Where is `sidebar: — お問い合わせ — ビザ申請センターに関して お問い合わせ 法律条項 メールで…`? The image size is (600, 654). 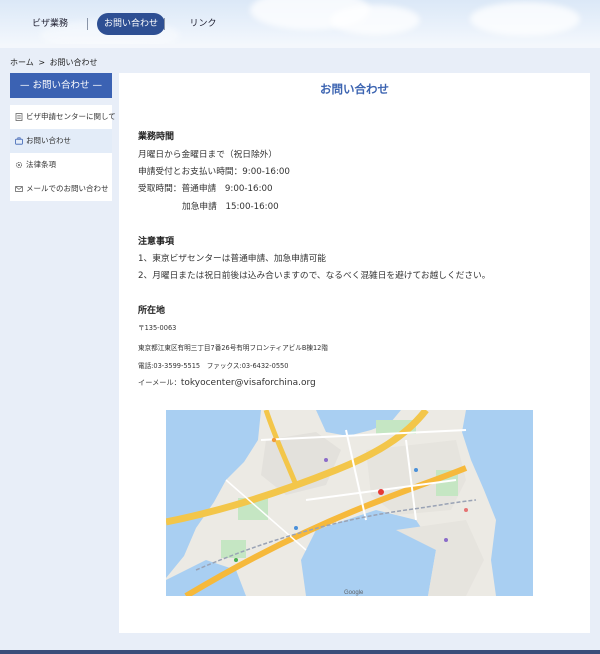 sidebar: — お問い合わせ — ビザ申請センターに関して お問い合わせ 法律条項 メールで… is located at coordinates (63, 137).